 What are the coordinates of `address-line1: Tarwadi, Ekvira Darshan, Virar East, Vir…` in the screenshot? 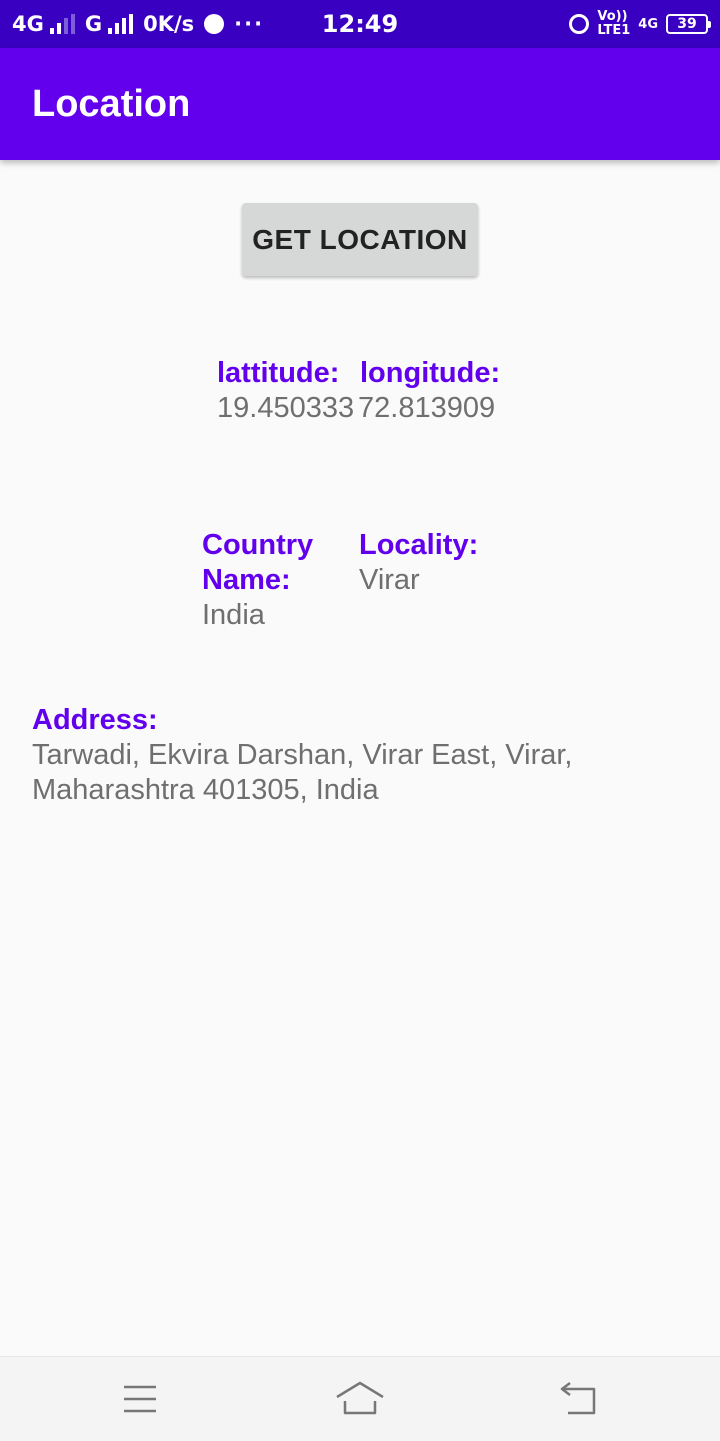 It's located at (302, 755).